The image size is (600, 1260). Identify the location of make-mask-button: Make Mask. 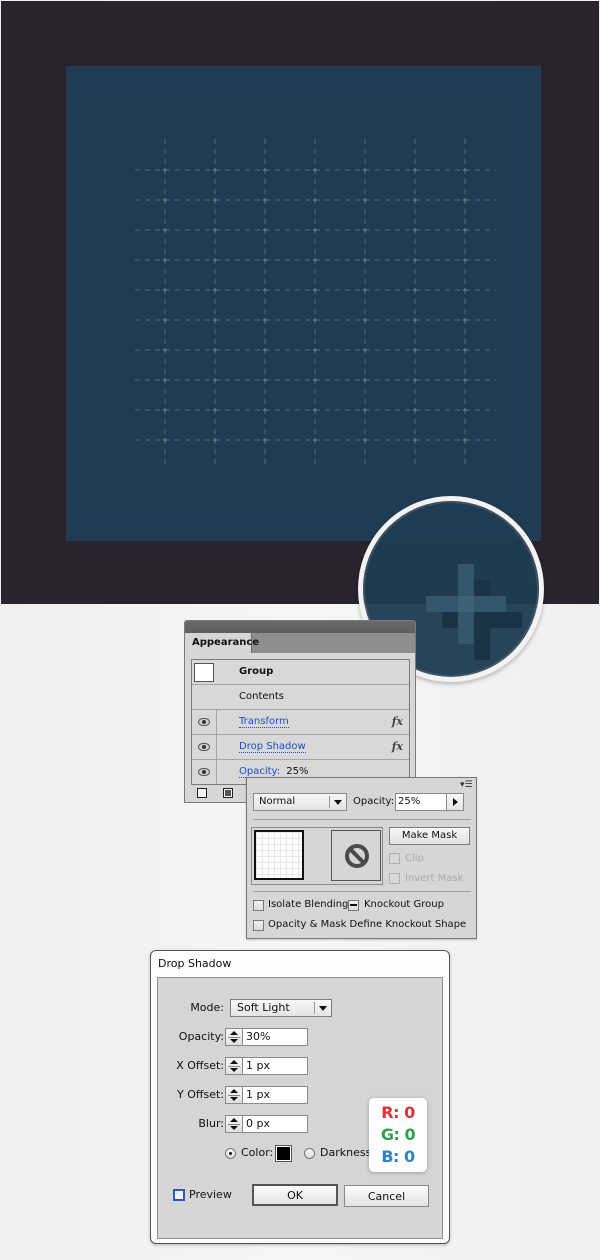
(429, 836).